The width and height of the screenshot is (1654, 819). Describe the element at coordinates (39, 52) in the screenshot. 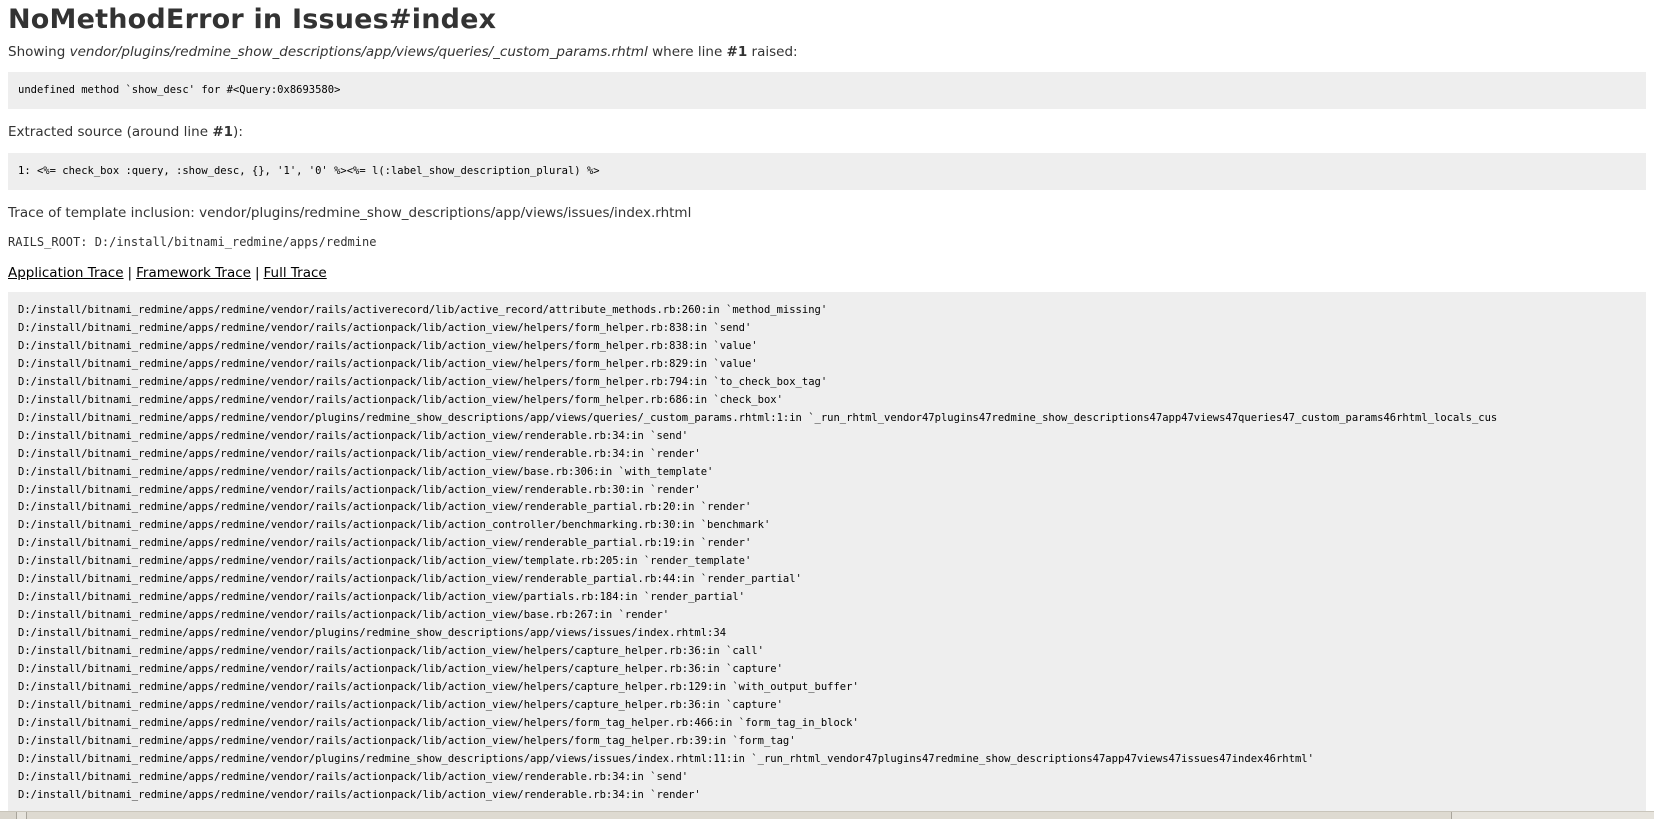

I see `showing-prefix: Showing` at that location.